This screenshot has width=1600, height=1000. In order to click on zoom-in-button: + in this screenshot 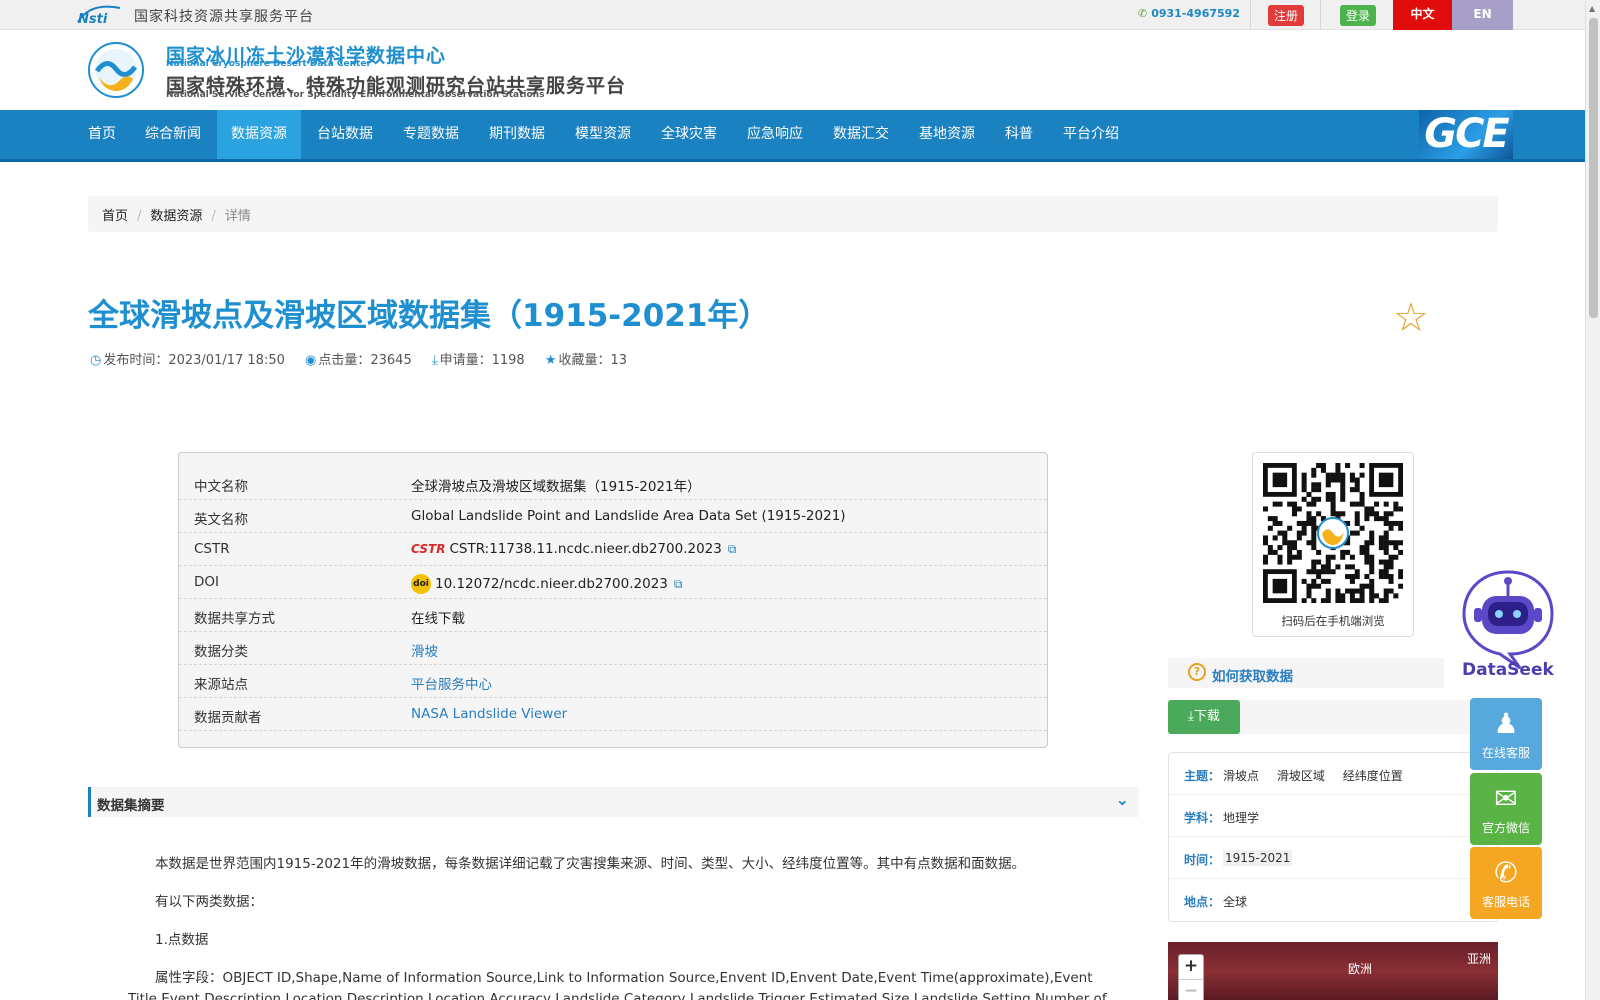, I will do `click(1191, 967)`.